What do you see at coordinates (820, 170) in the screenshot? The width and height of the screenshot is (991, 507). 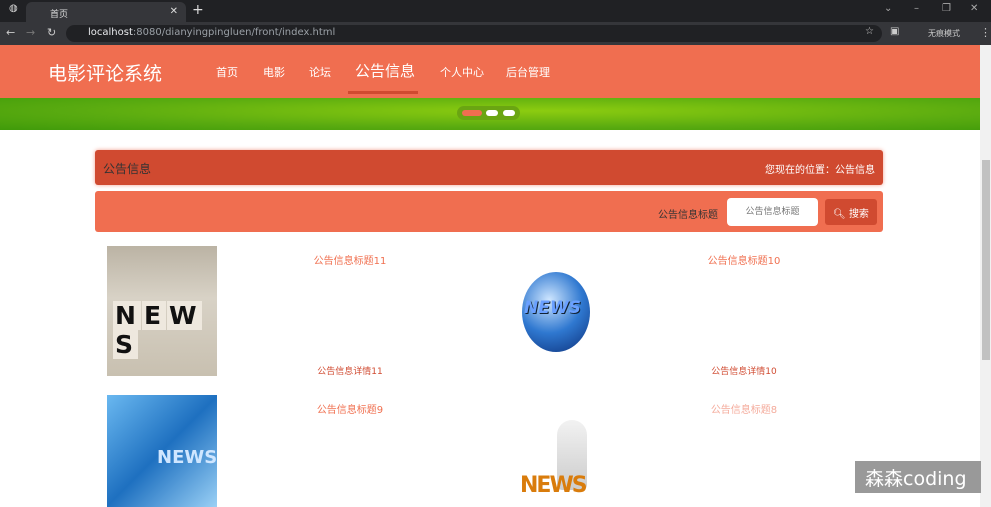 I see `breadcrumb: 您现在的位置：公告信息` at bounding box center [820, 170].